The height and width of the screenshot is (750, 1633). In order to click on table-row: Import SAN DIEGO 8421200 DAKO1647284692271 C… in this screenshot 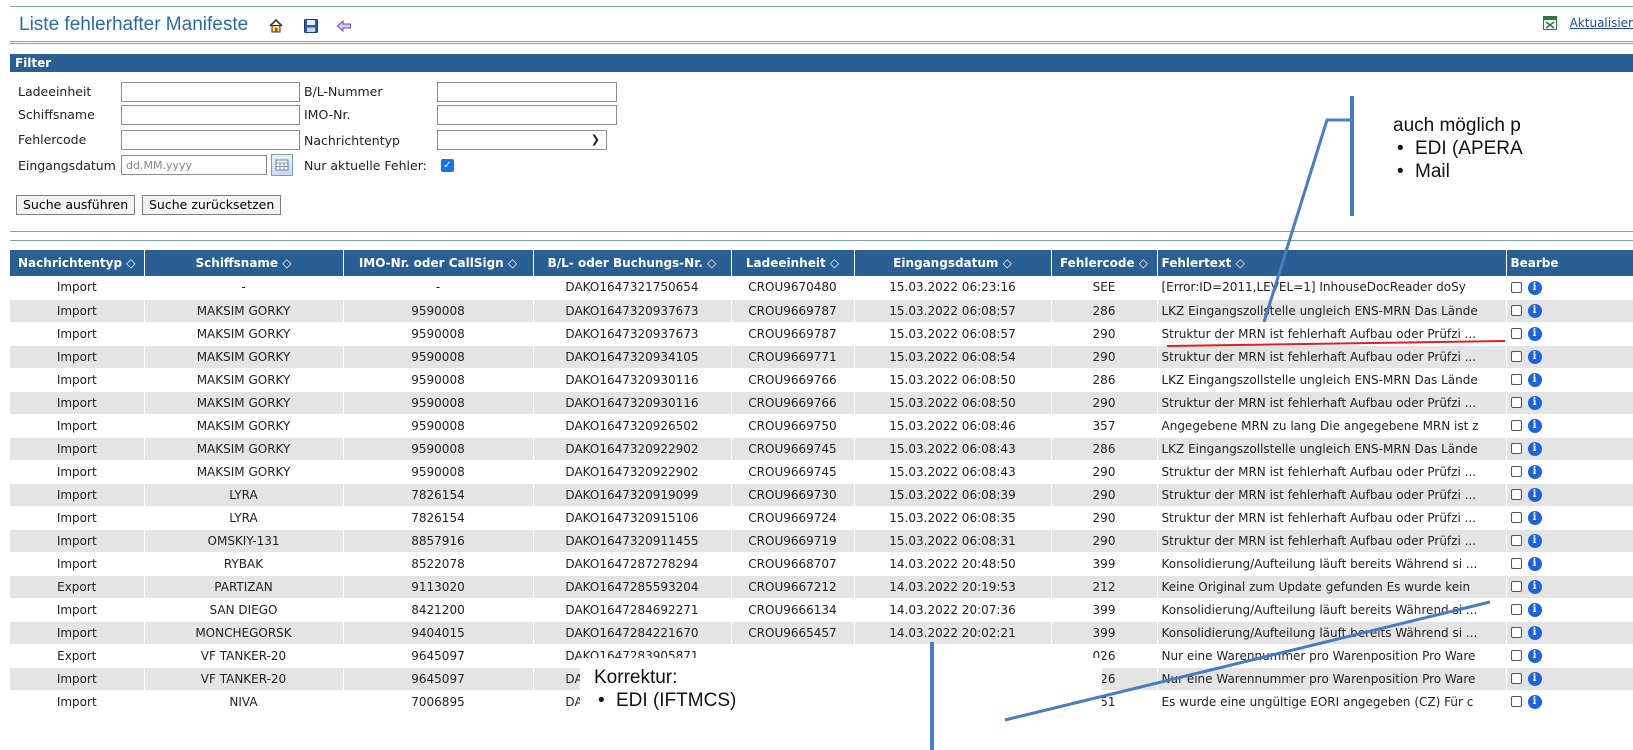, I will do `click(821, 610)`.